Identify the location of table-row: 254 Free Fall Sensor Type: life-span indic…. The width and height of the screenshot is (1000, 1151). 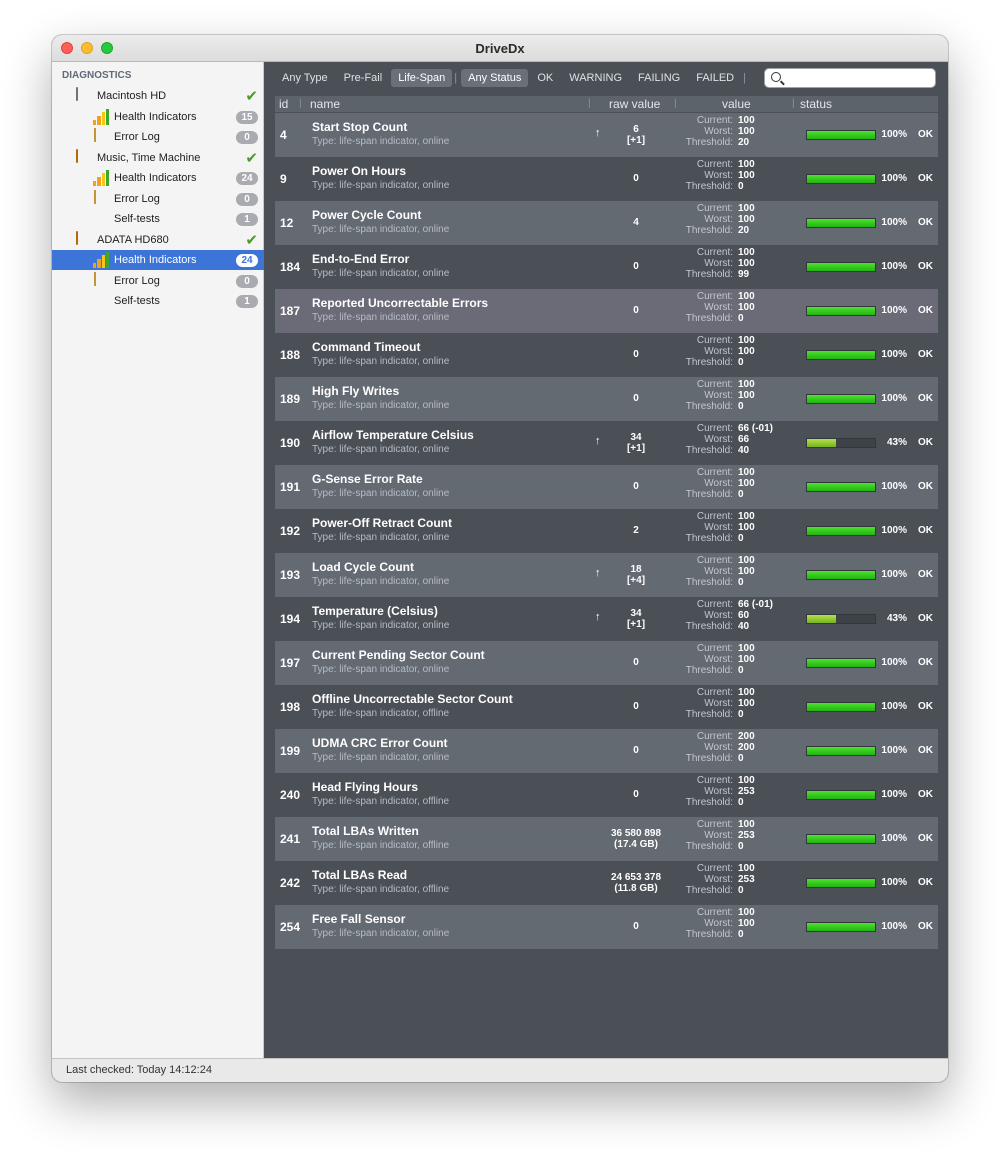
(606, 927).